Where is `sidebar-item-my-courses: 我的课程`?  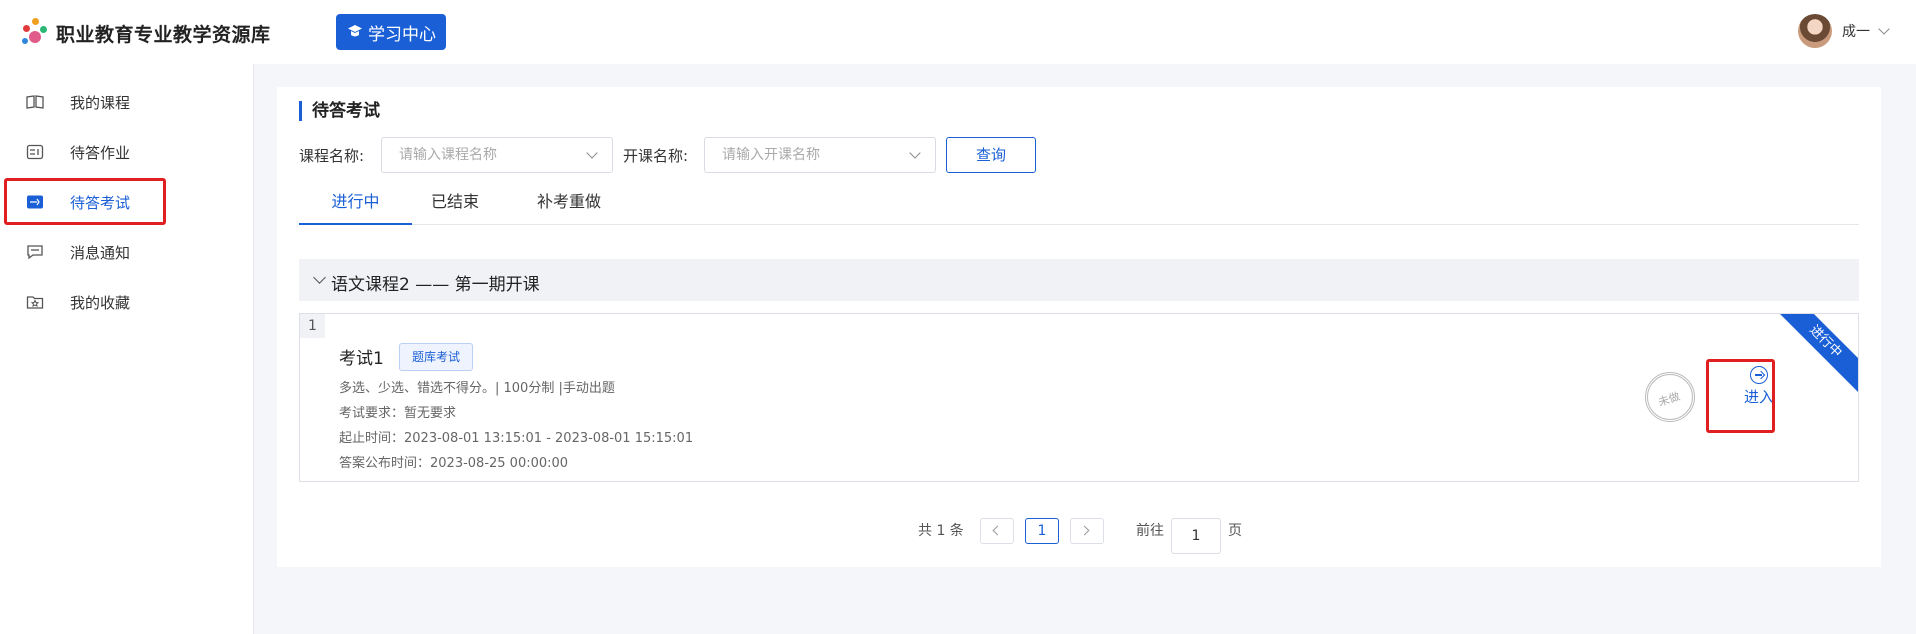 sidebar-item-my-courses: 我的课程 is located at coordinates (127, 102).